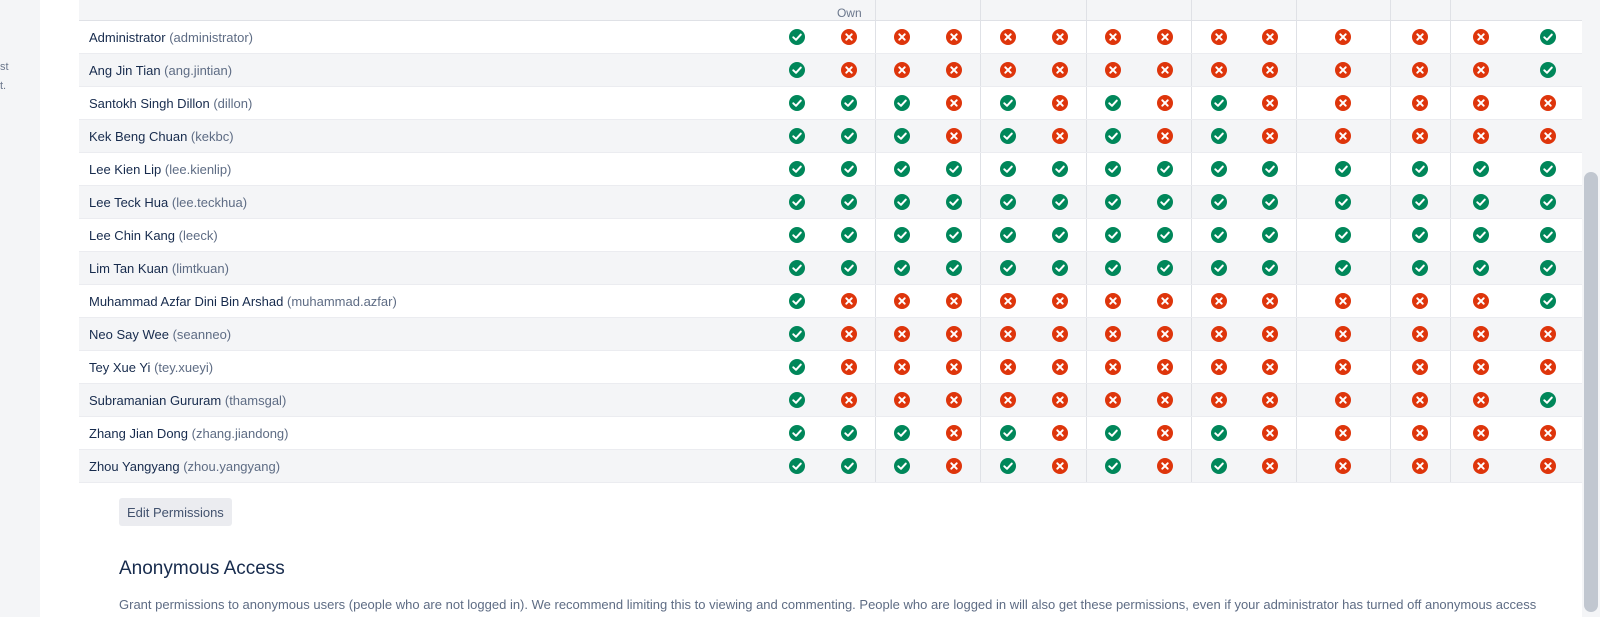 The width and height of the screenshot is (1600, 617). Describe the element at coordinates (3, 86) in the screenshot. I see `sidebar-text-fragment: t.` at that location.